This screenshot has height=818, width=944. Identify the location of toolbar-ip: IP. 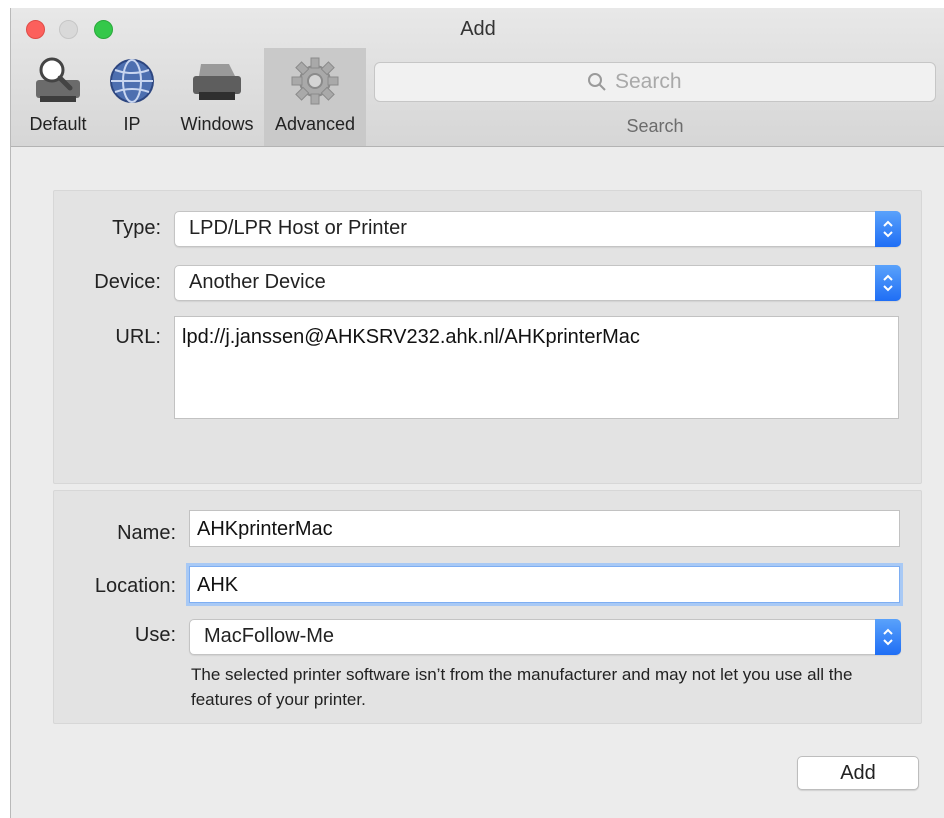
(132, 97).